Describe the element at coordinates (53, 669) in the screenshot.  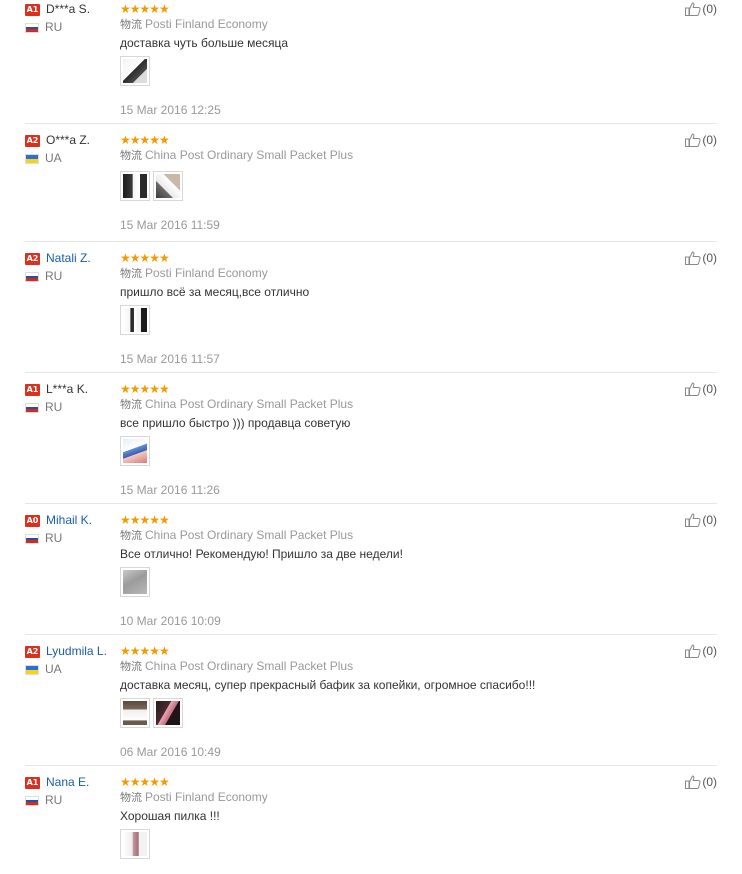
I see `buyer-country: UA` at that location.